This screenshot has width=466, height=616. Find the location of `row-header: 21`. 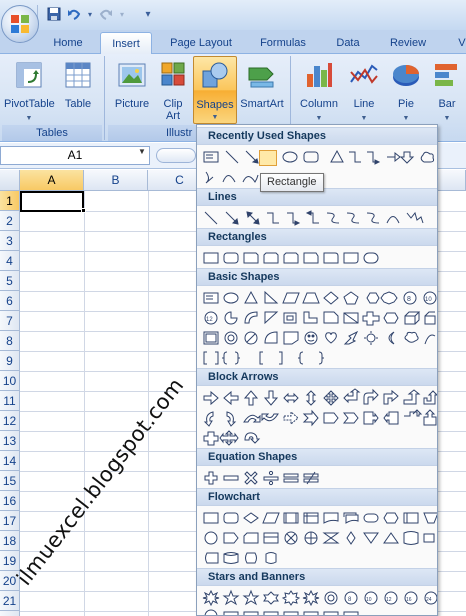

row-header: 21 is located at coordinates (10, 601).